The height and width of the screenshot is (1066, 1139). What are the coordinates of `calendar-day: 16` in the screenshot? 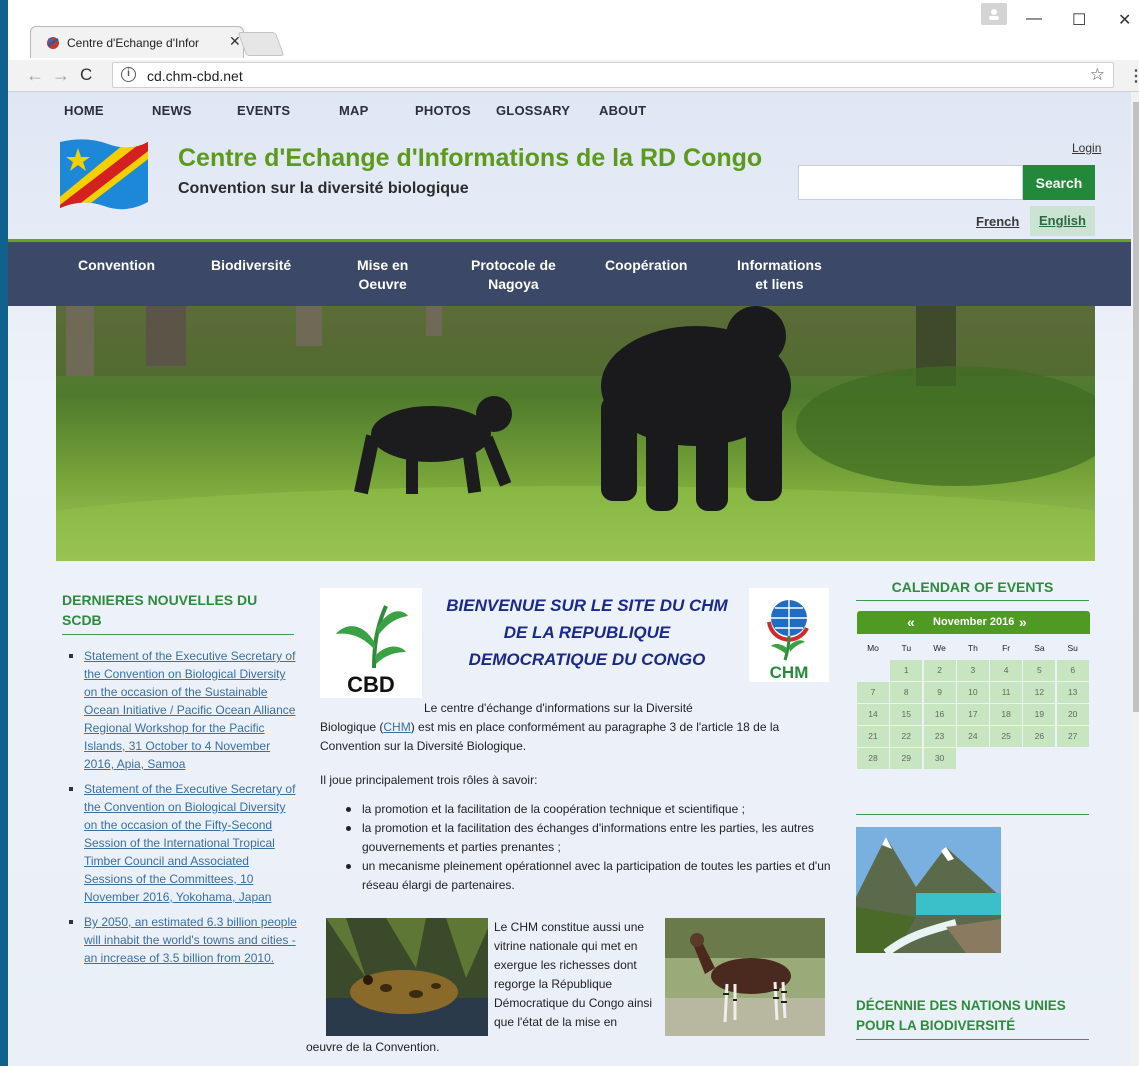 It's located at (939, 714).